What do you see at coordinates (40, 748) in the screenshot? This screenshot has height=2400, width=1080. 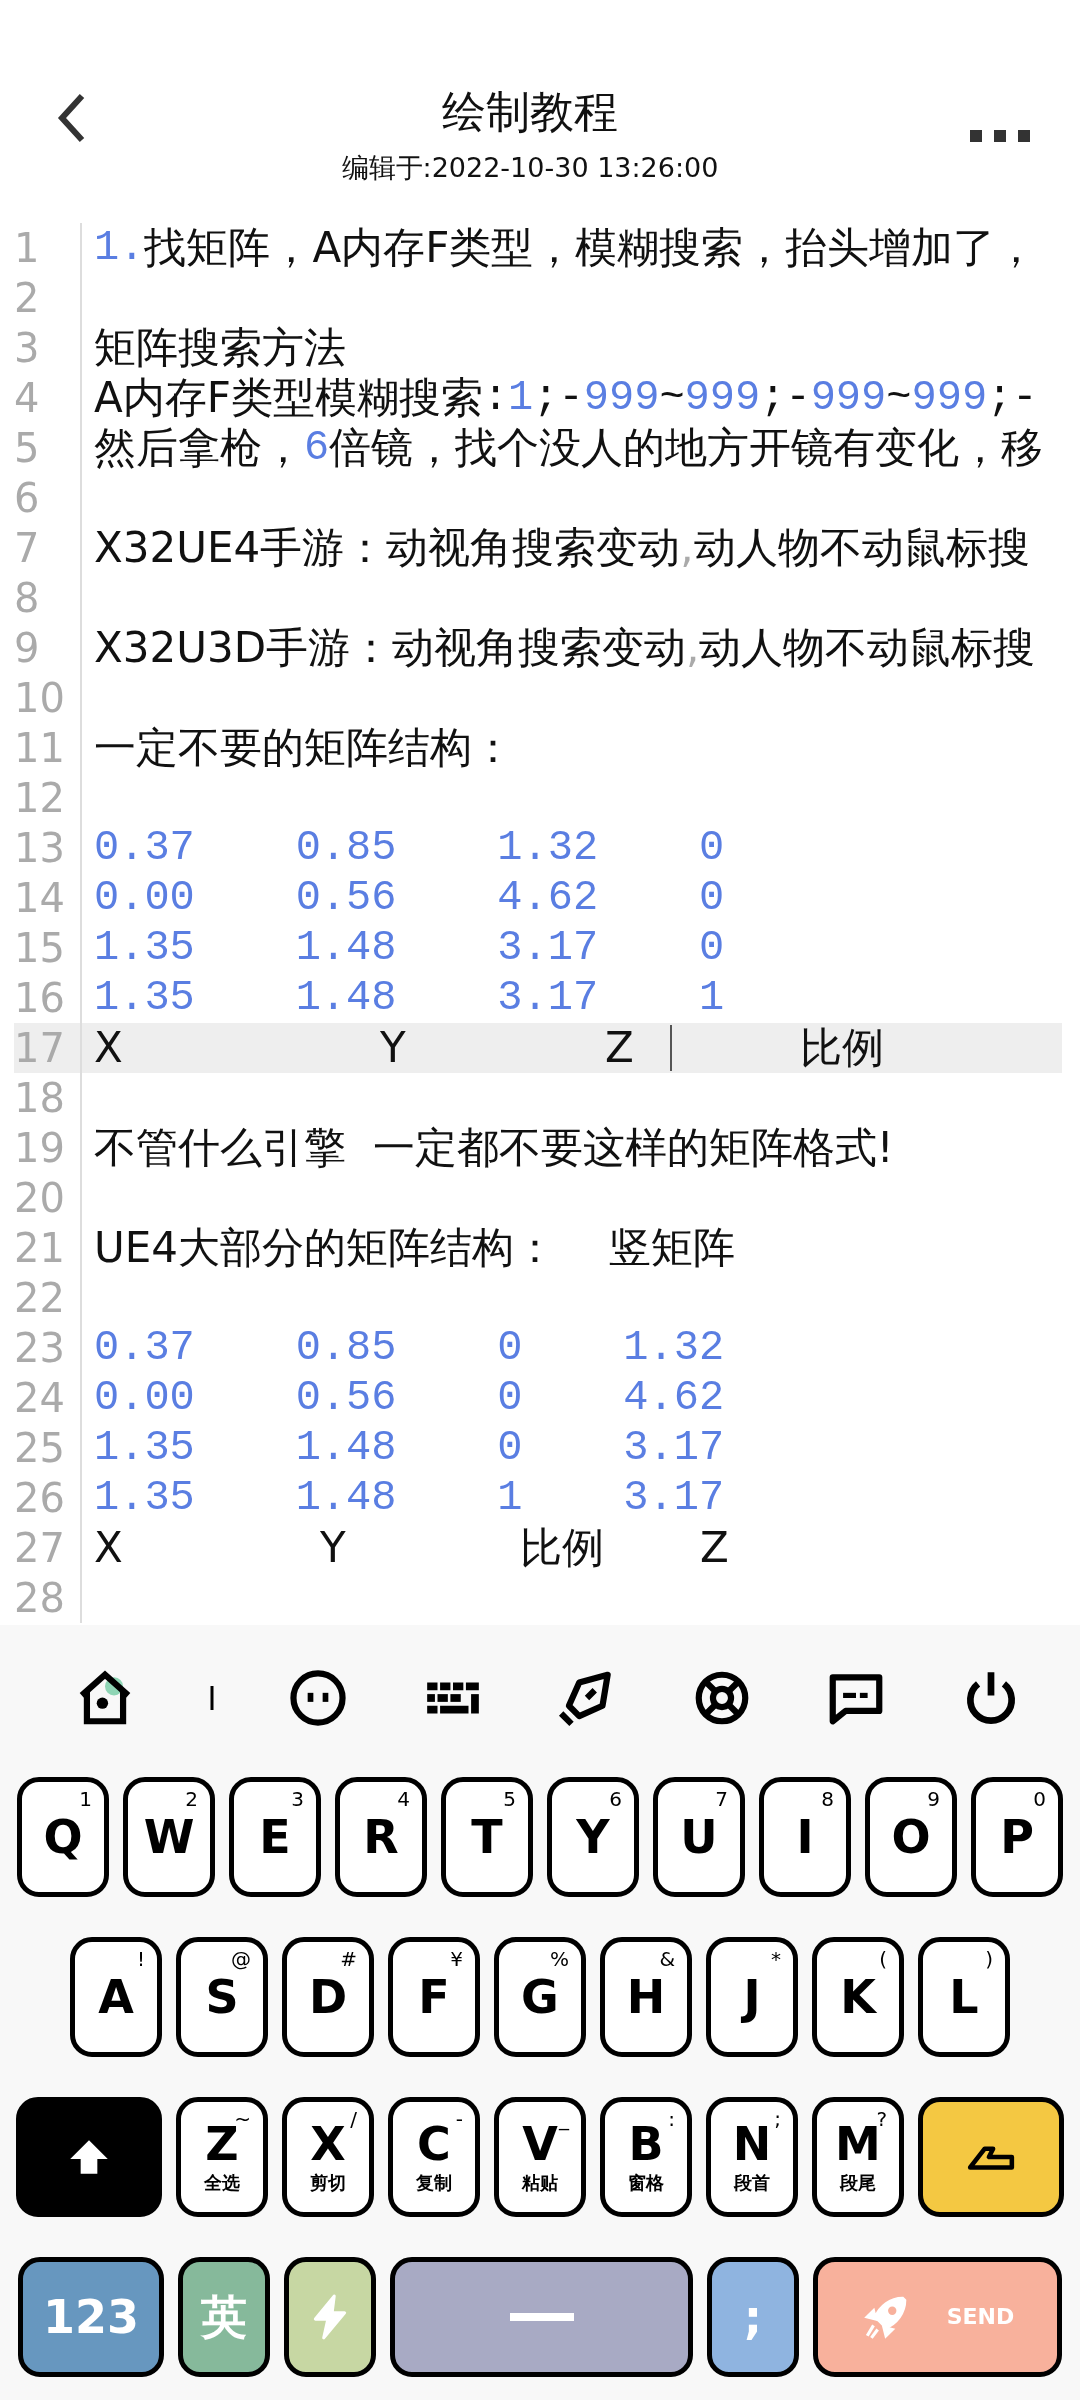 I see `line-number: 11` at bounding box center [40, 748].